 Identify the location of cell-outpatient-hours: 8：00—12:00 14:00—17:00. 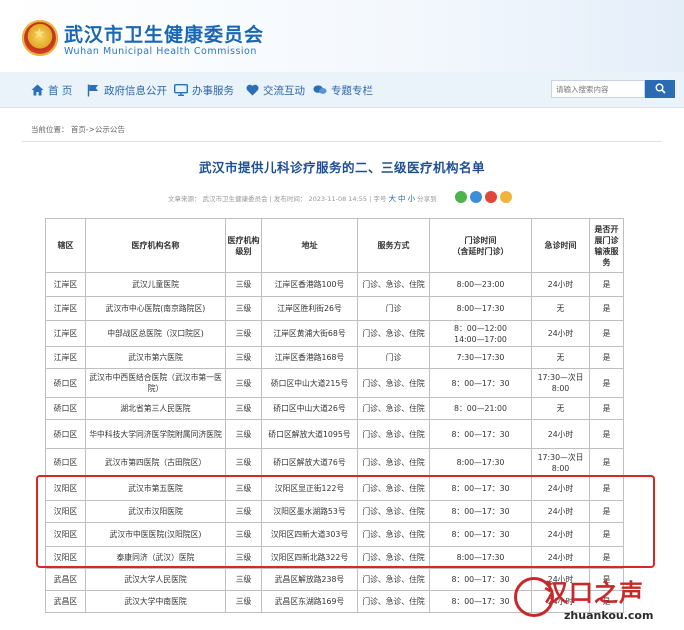
(480, 333).